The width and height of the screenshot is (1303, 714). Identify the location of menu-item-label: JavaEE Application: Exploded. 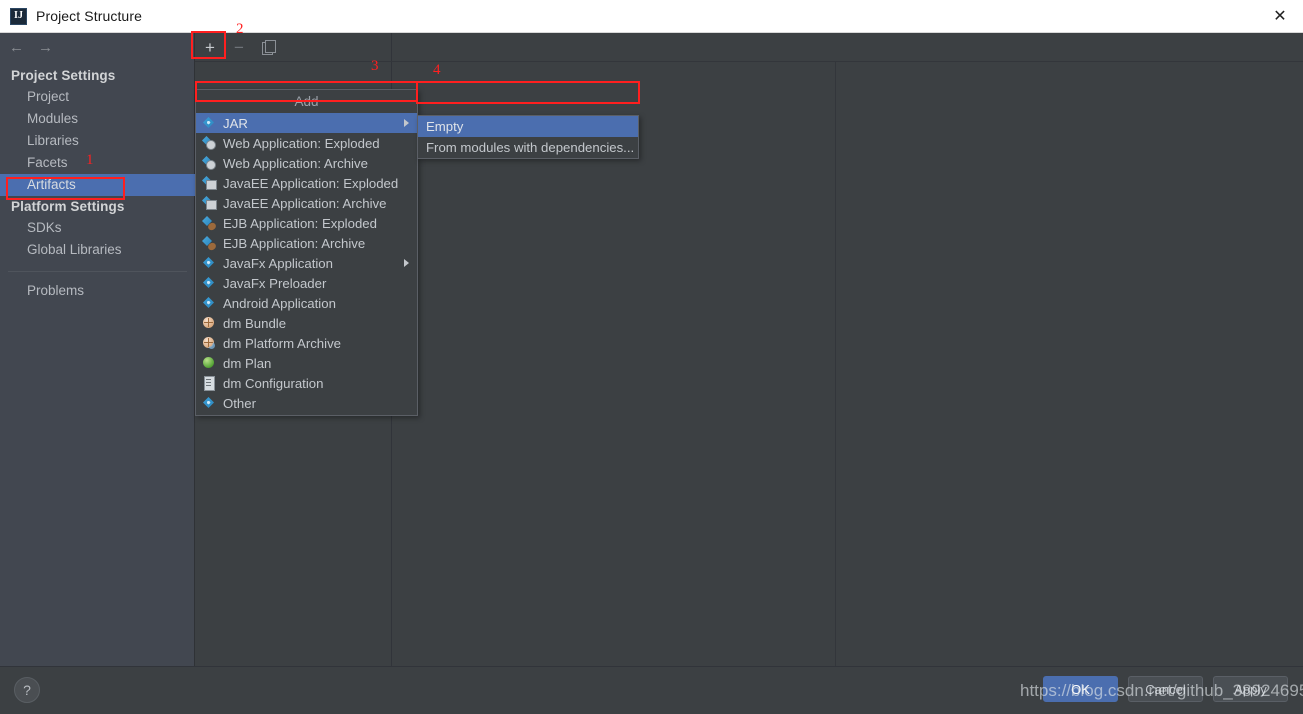
(311, 183).